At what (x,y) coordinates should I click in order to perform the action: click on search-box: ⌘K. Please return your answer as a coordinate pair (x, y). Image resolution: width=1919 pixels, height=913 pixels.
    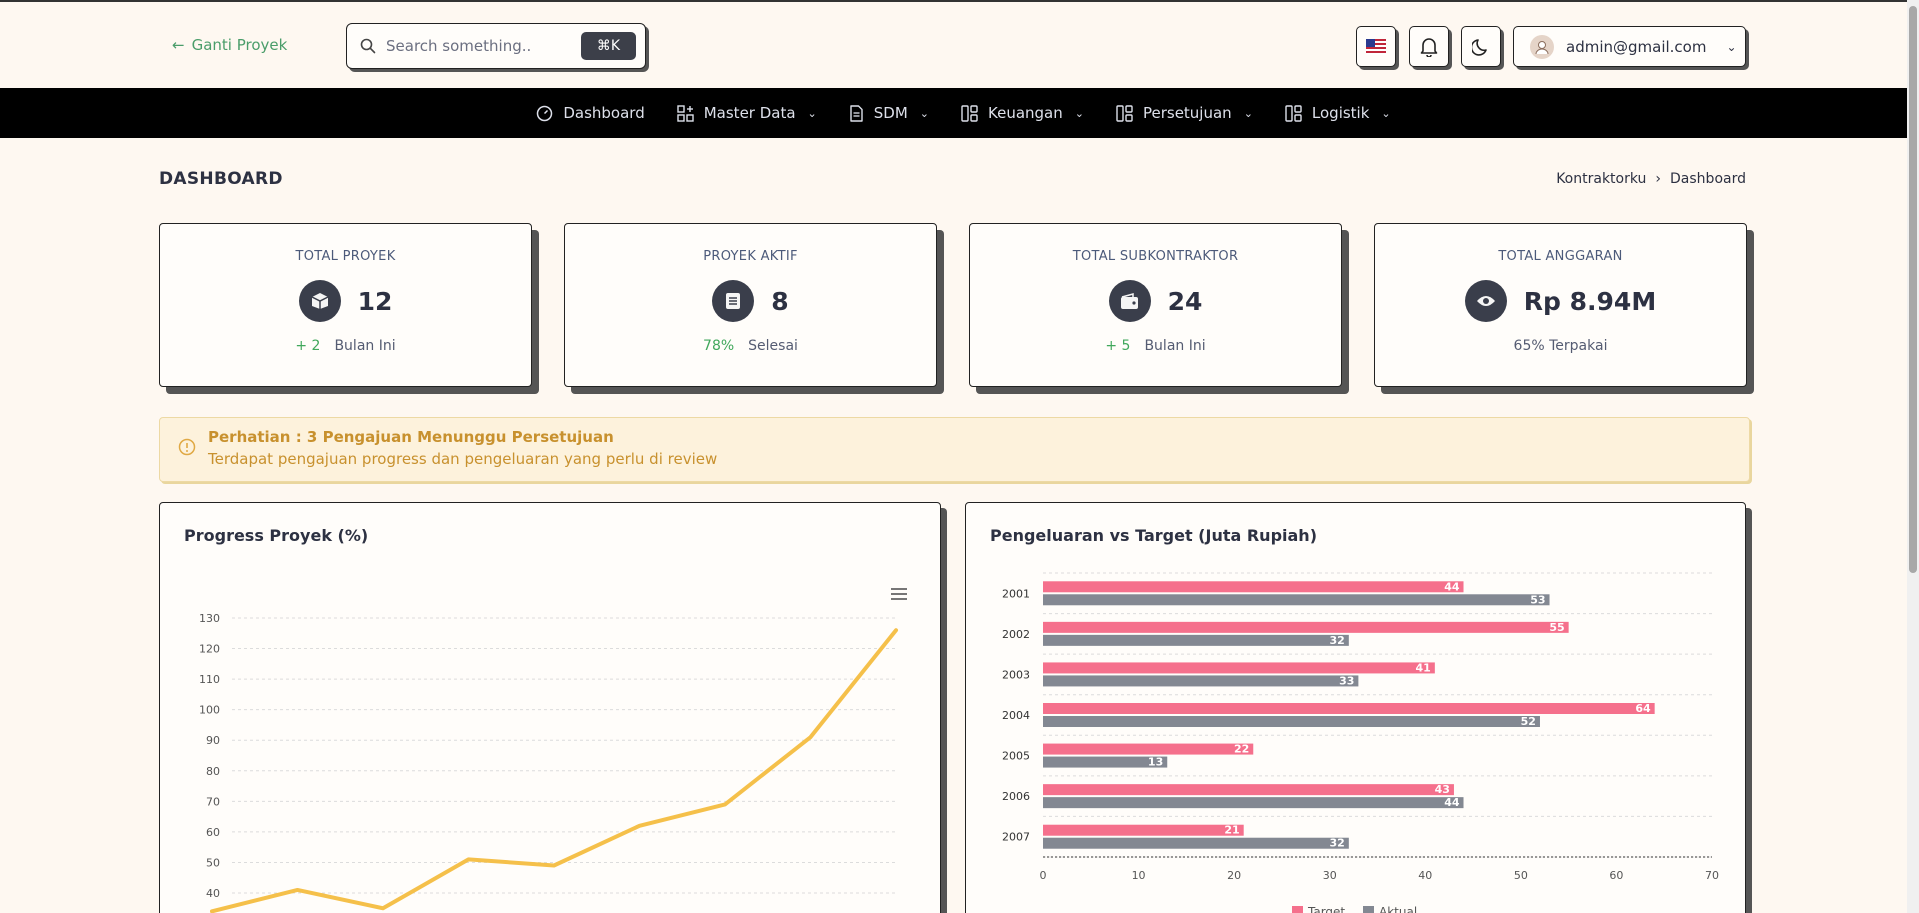
    Looking at the image, I should click on (496, 46).